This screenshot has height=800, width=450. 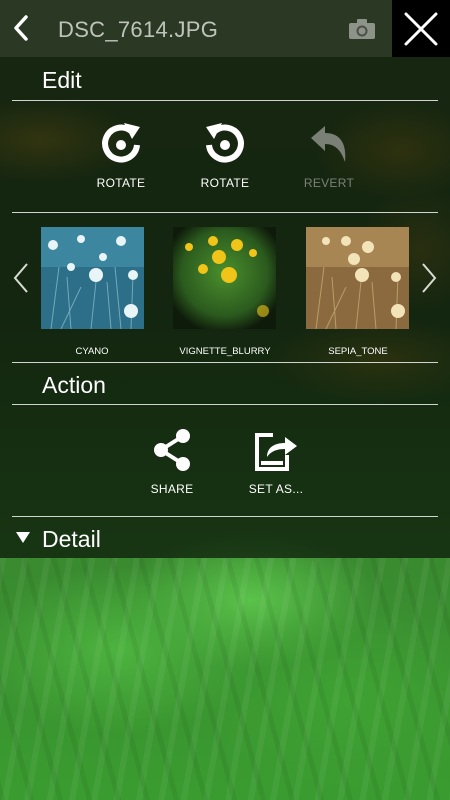 I want to click on close-button, so click(x=421, y=28).